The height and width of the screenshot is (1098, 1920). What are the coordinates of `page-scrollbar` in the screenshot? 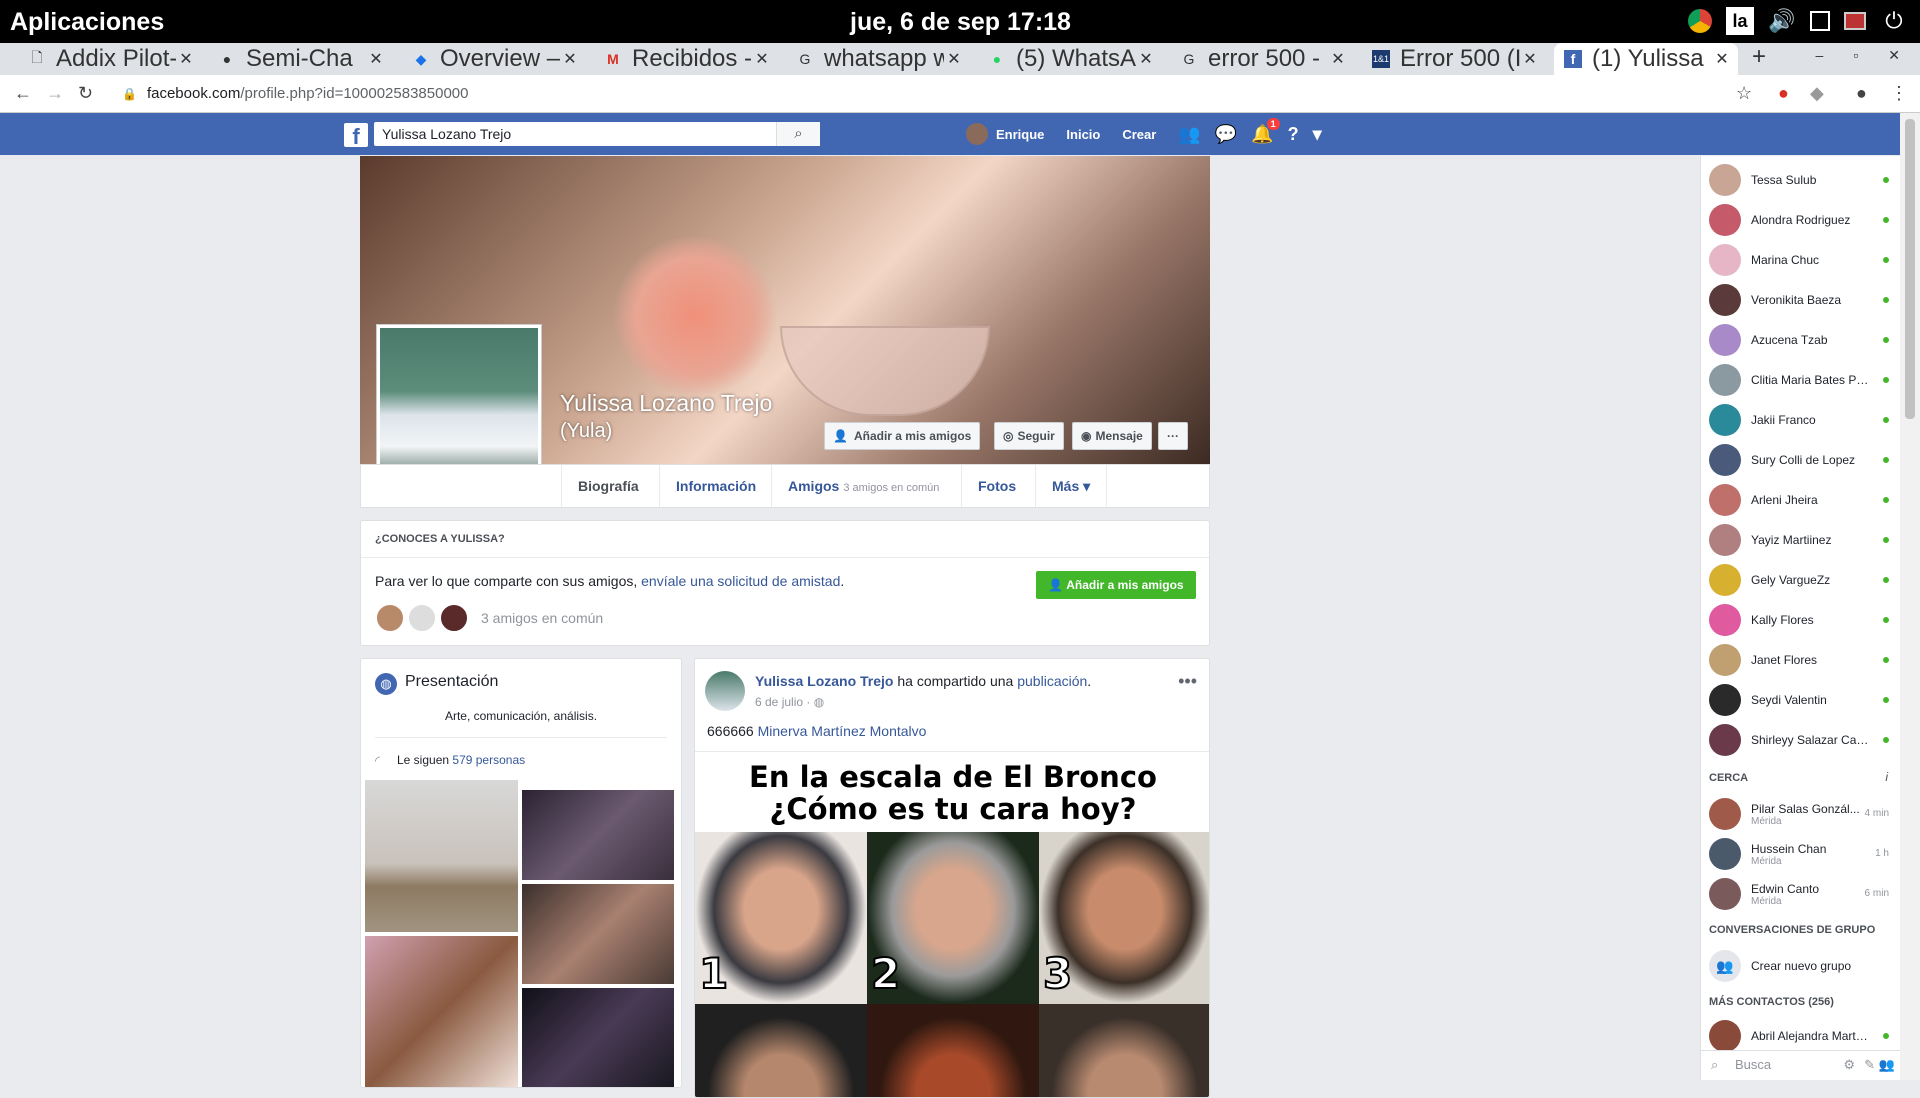 It's located at (1910, 596).